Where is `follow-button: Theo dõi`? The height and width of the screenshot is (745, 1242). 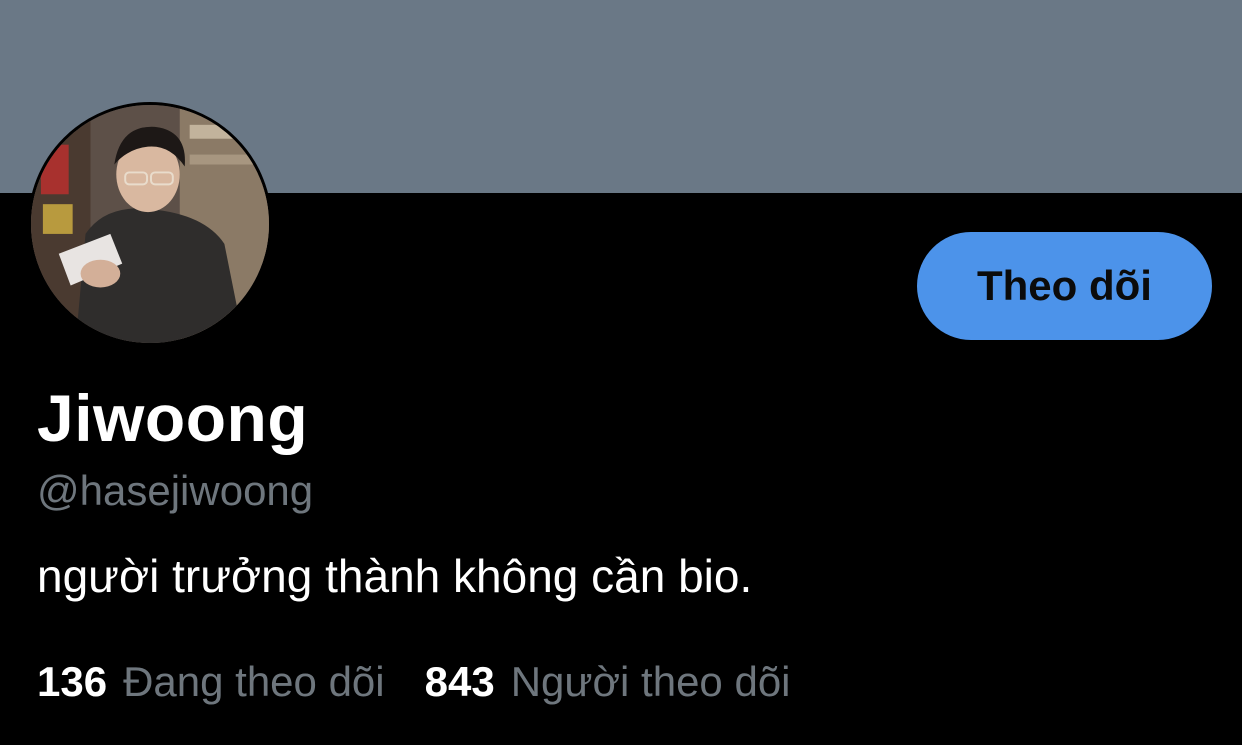 follow-button: Theo dõi is located at coordinates (1064, 286).